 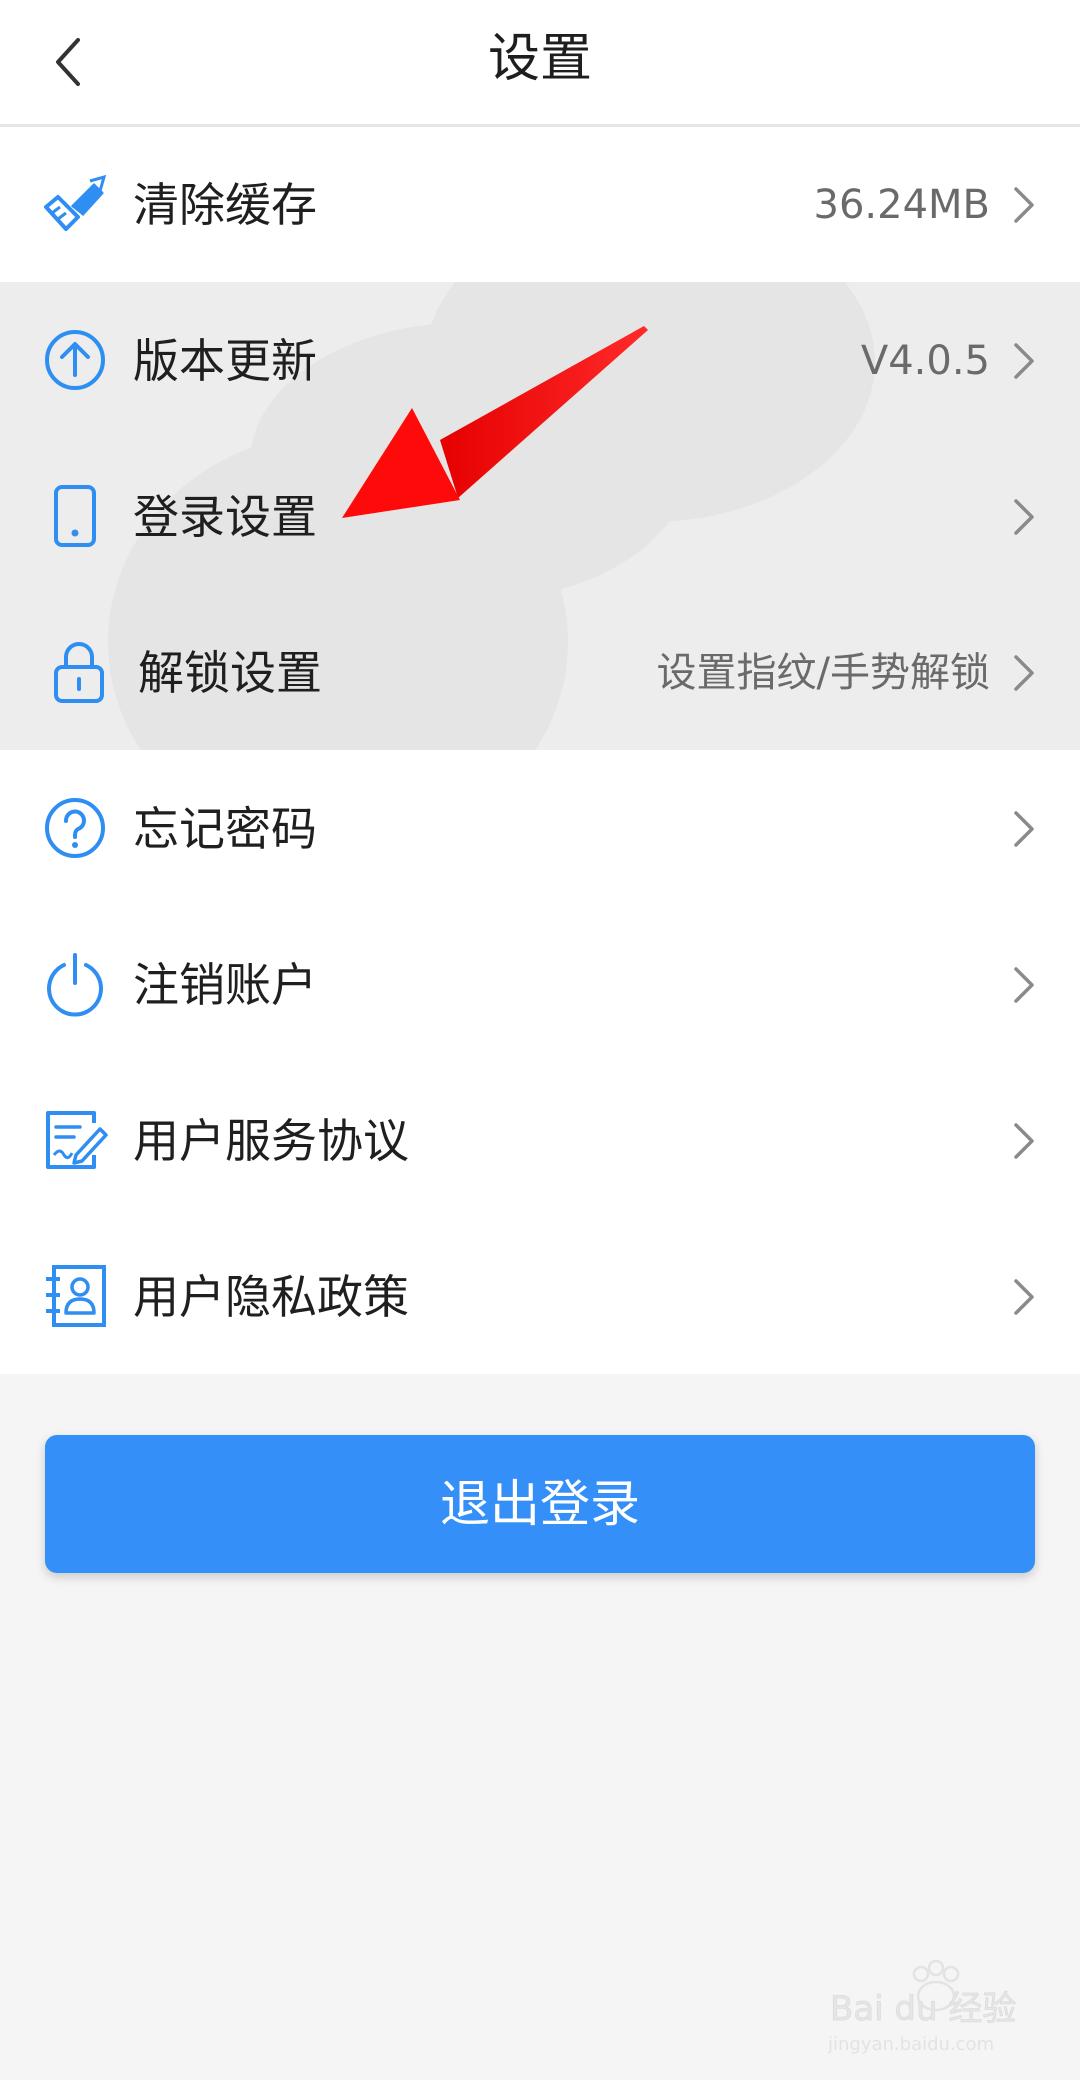 I want to click on settings-item-label: 忘记密码, so click(x=225, y=829).